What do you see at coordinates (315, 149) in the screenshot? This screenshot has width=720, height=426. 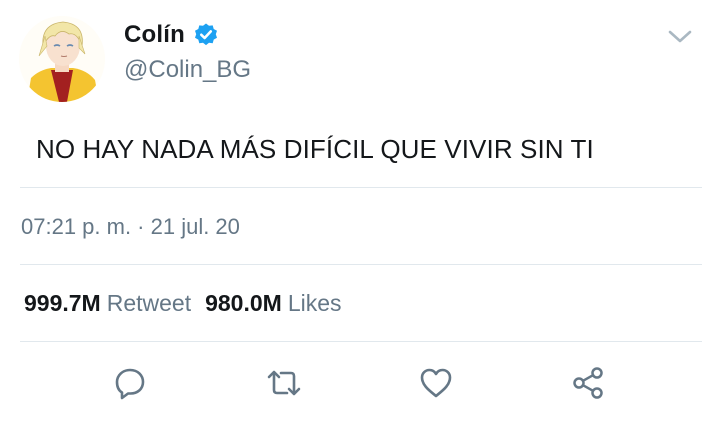 I see `tweet-text: NO HAY NADA MÁS DIFÍCIL QUE VIVIR SIN TI` at bounding box center [315, 149].